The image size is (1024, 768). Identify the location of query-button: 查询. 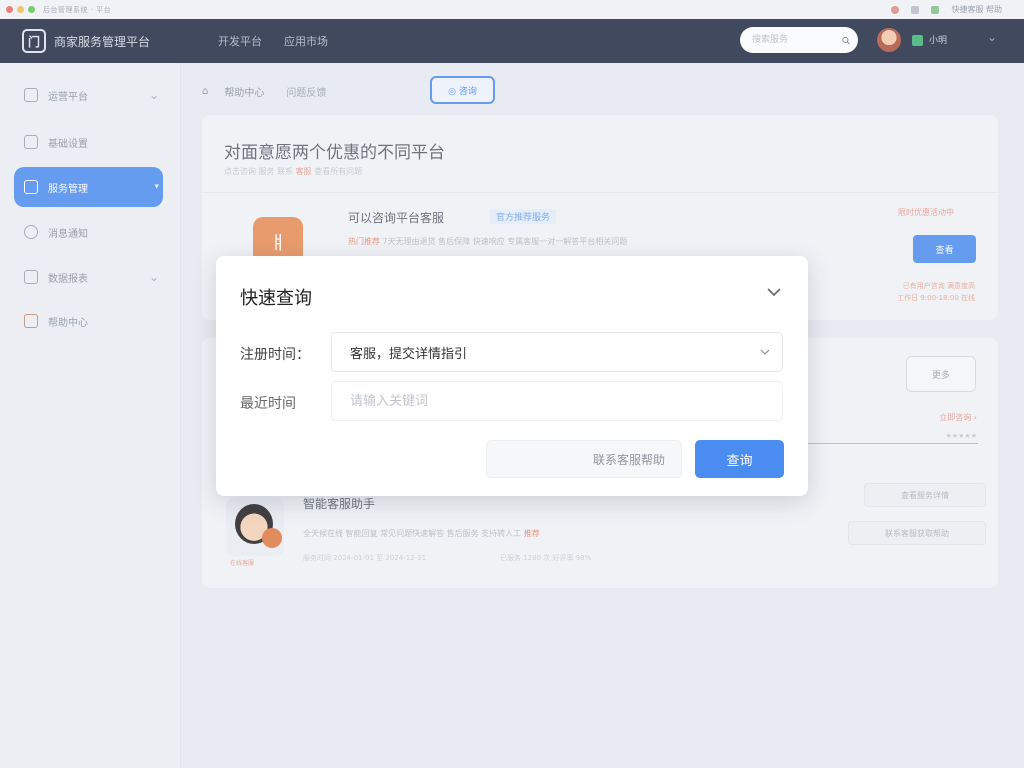
(739, 459).